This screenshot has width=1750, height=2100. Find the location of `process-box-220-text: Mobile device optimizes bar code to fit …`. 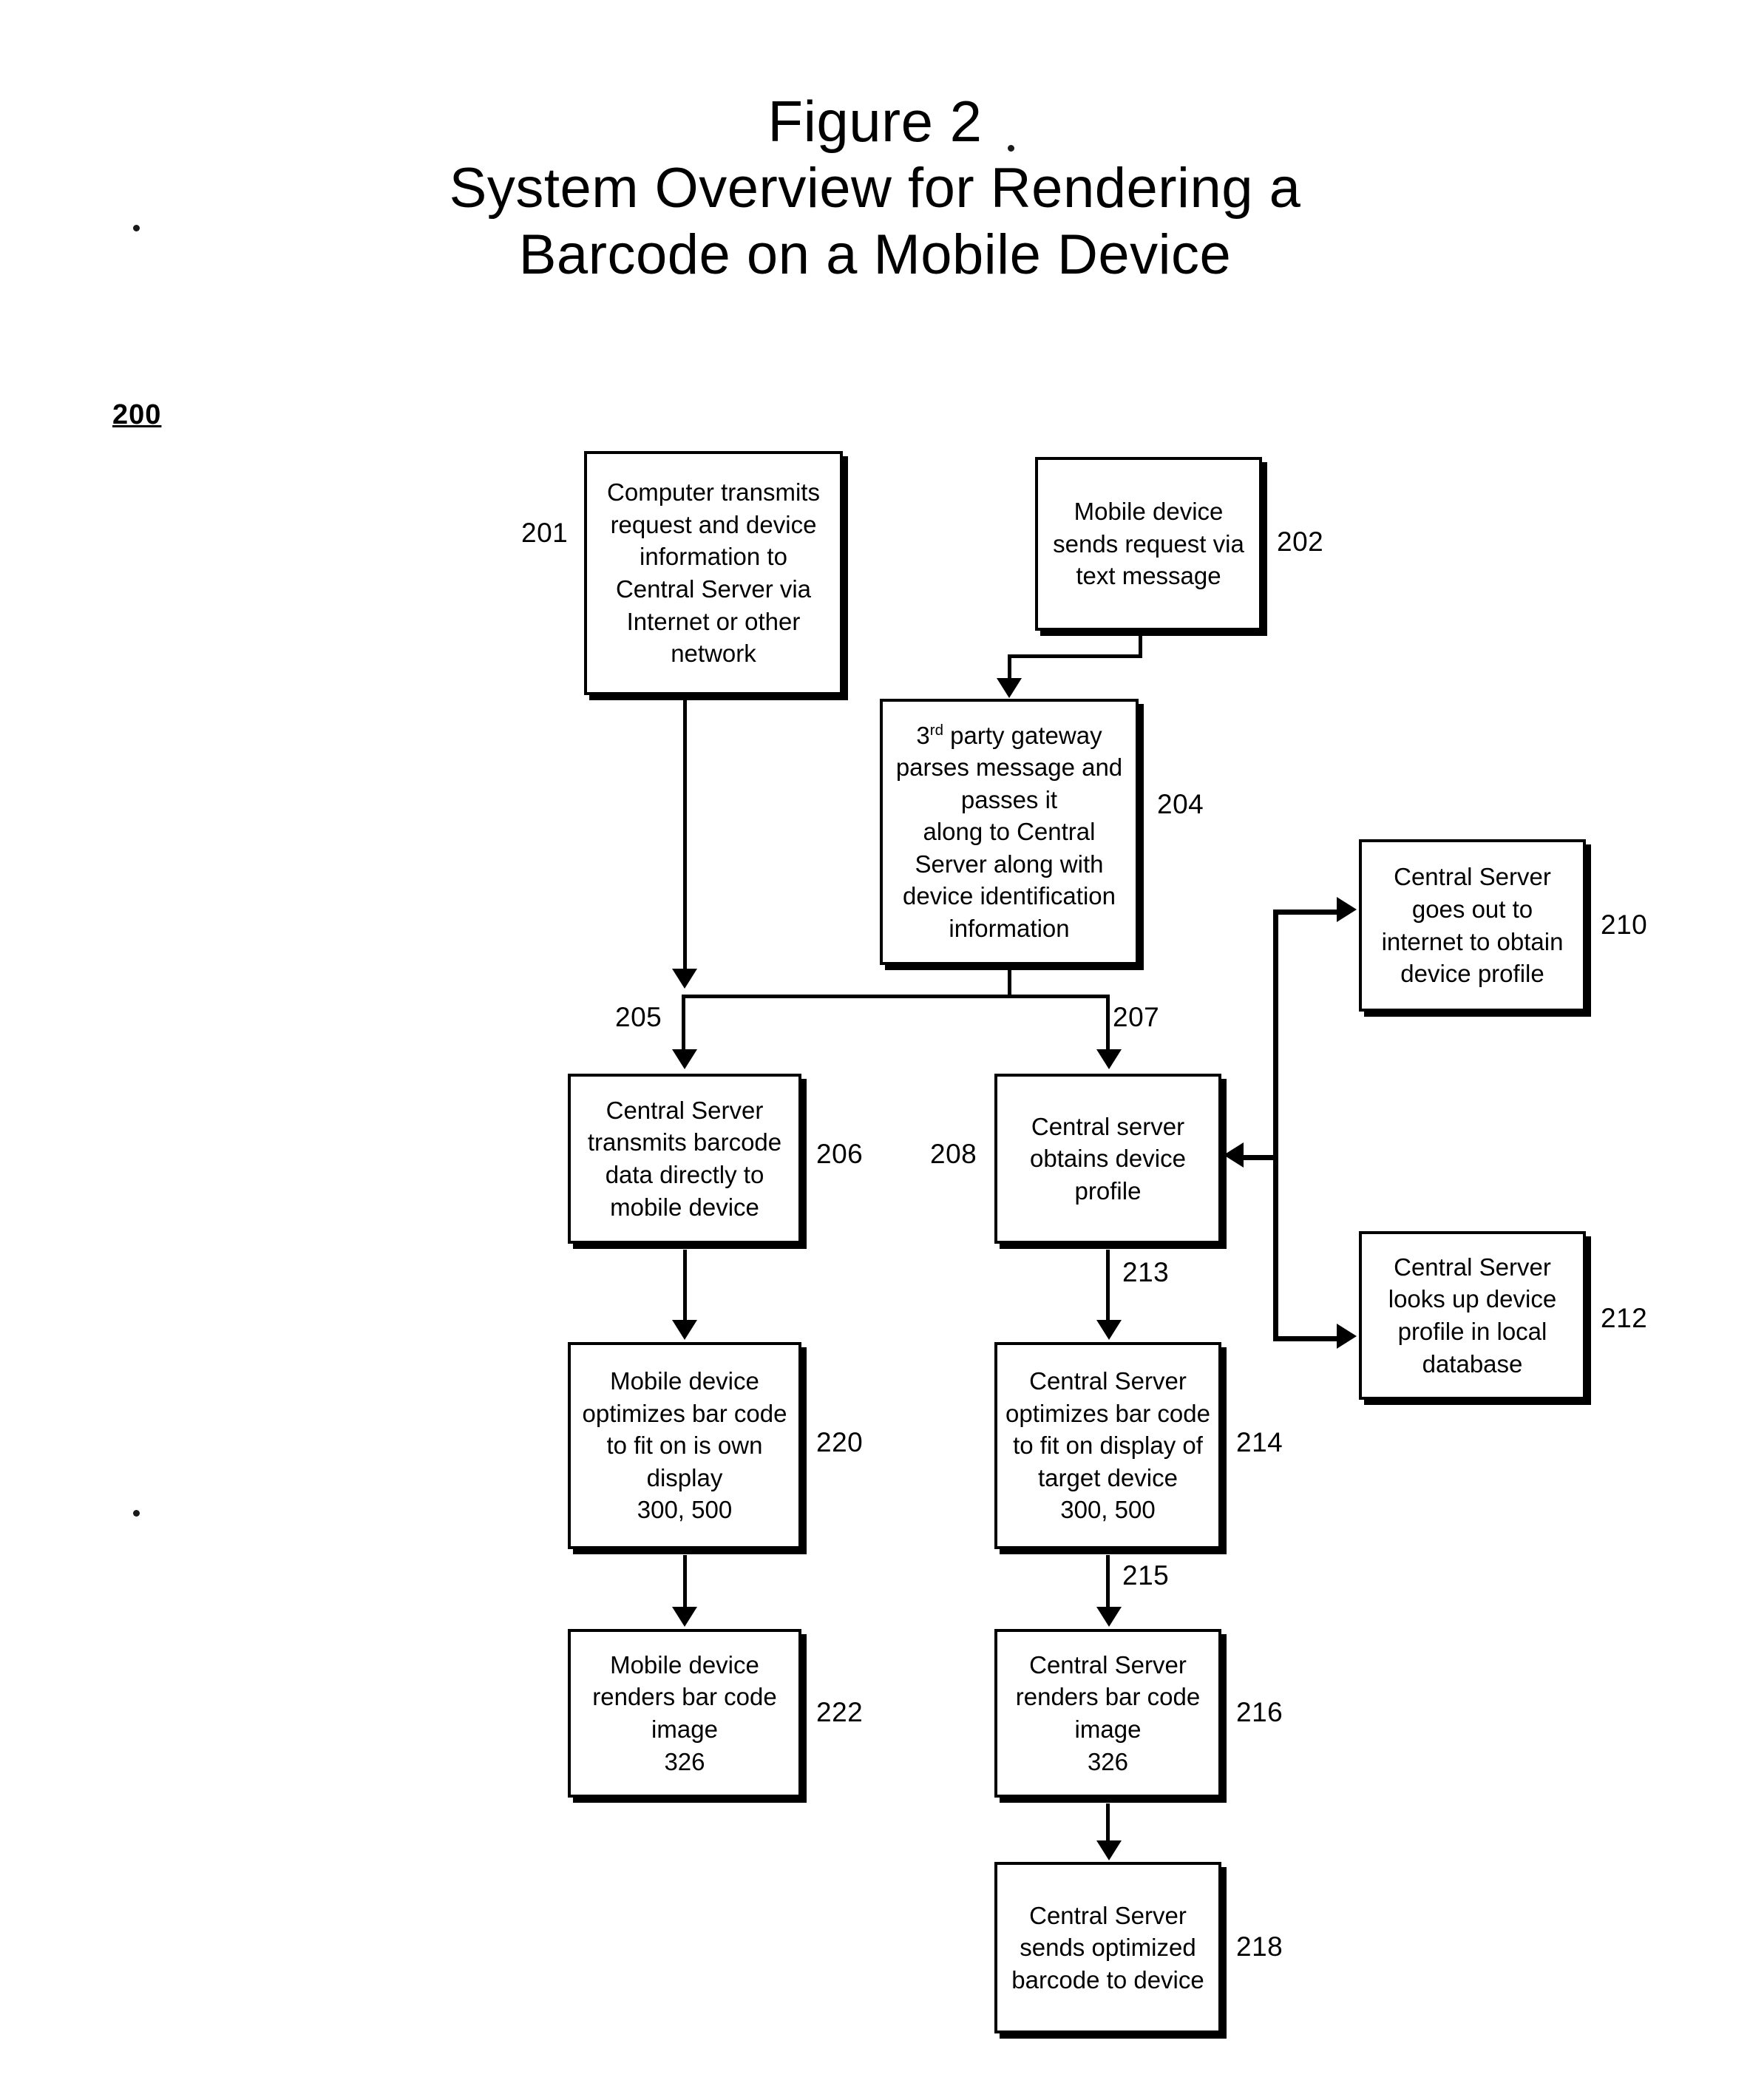

process-box-220-text: Mobile device optimizes bar code to fit … is located at coordinates (684, 1446).